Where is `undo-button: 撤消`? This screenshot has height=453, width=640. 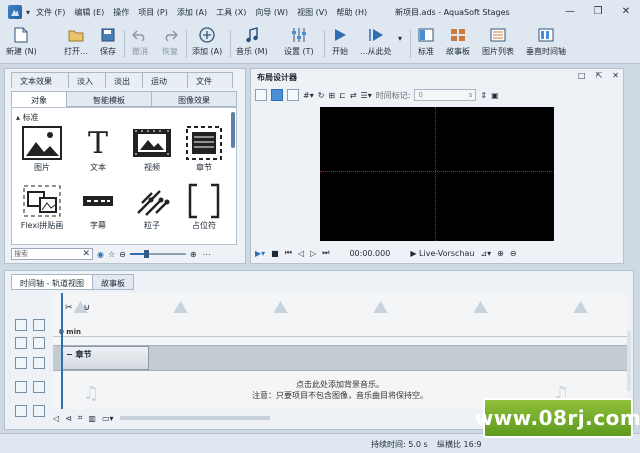
undo-button: 撤消 is located at coordinates (140, 41).